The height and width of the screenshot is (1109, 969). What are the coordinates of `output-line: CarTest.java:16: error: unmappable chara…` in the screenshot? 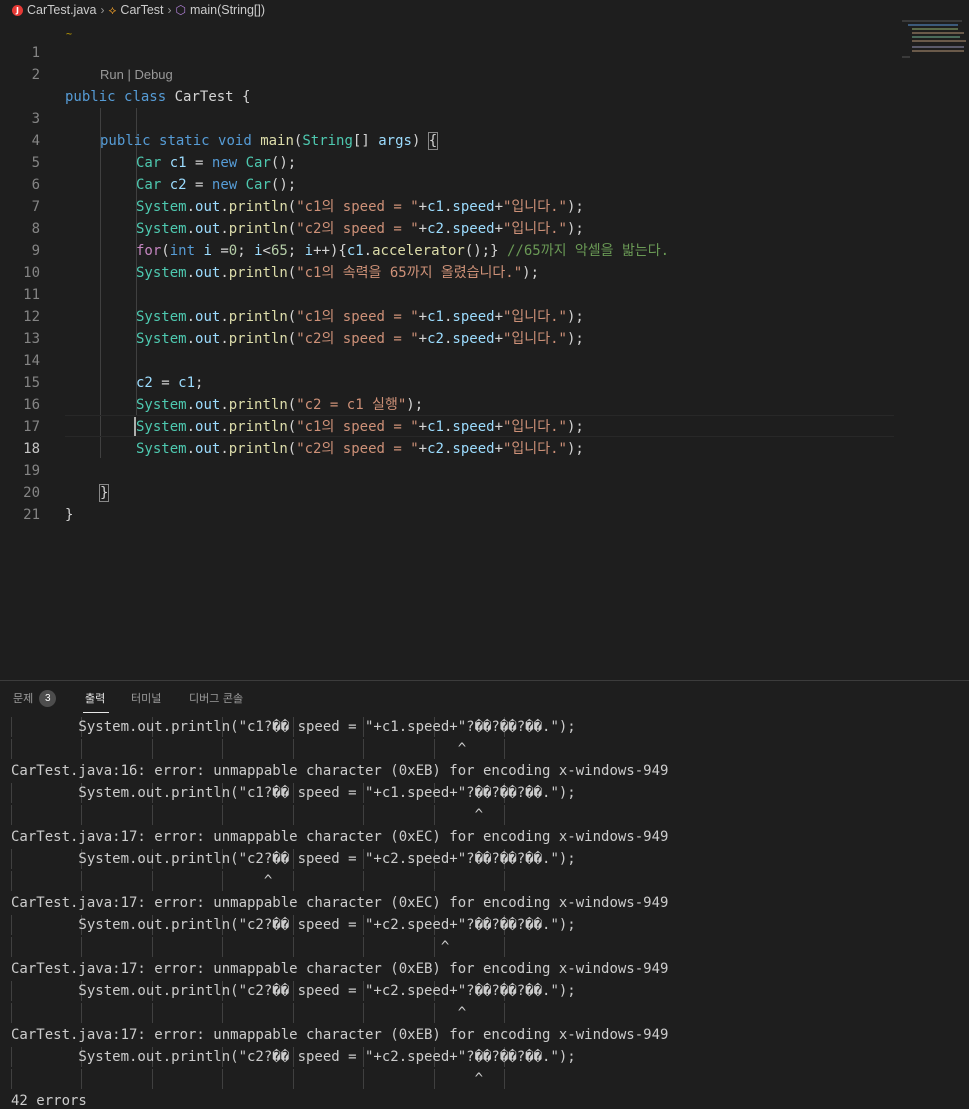 It's located at (340, 771).